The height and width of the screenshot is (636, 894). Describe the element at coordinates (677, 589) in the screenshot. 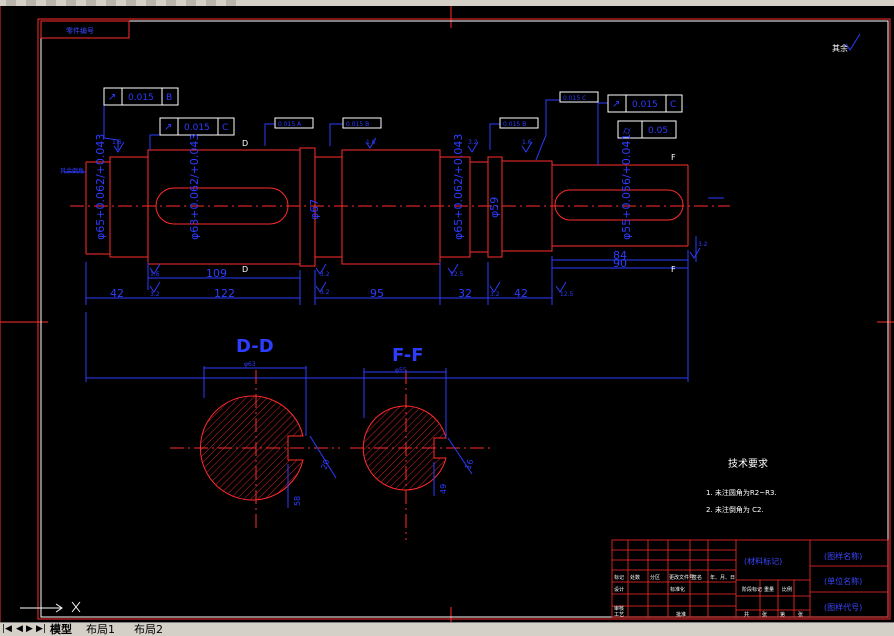

I see `tb-cell-1: 标准化` at that location.